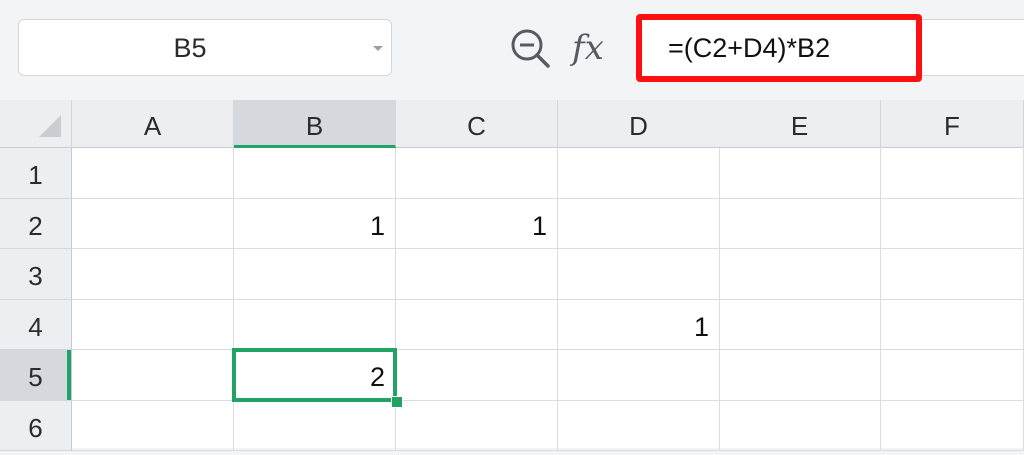  What do you see at coordinates (50, 126) in the screenshot?
I see `select-all-icon` at bounding box center [50, 126].